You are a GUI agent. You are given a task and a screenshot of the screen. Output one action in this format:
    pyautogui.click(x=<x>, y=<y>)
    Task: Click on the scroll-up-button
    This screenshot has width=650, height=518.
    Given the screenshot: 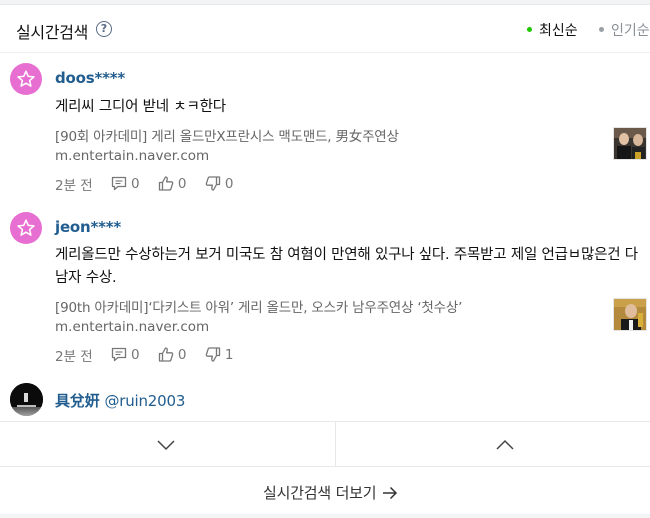 What is the action you would take?
    pyautogui.click(x=492, y=445)
    